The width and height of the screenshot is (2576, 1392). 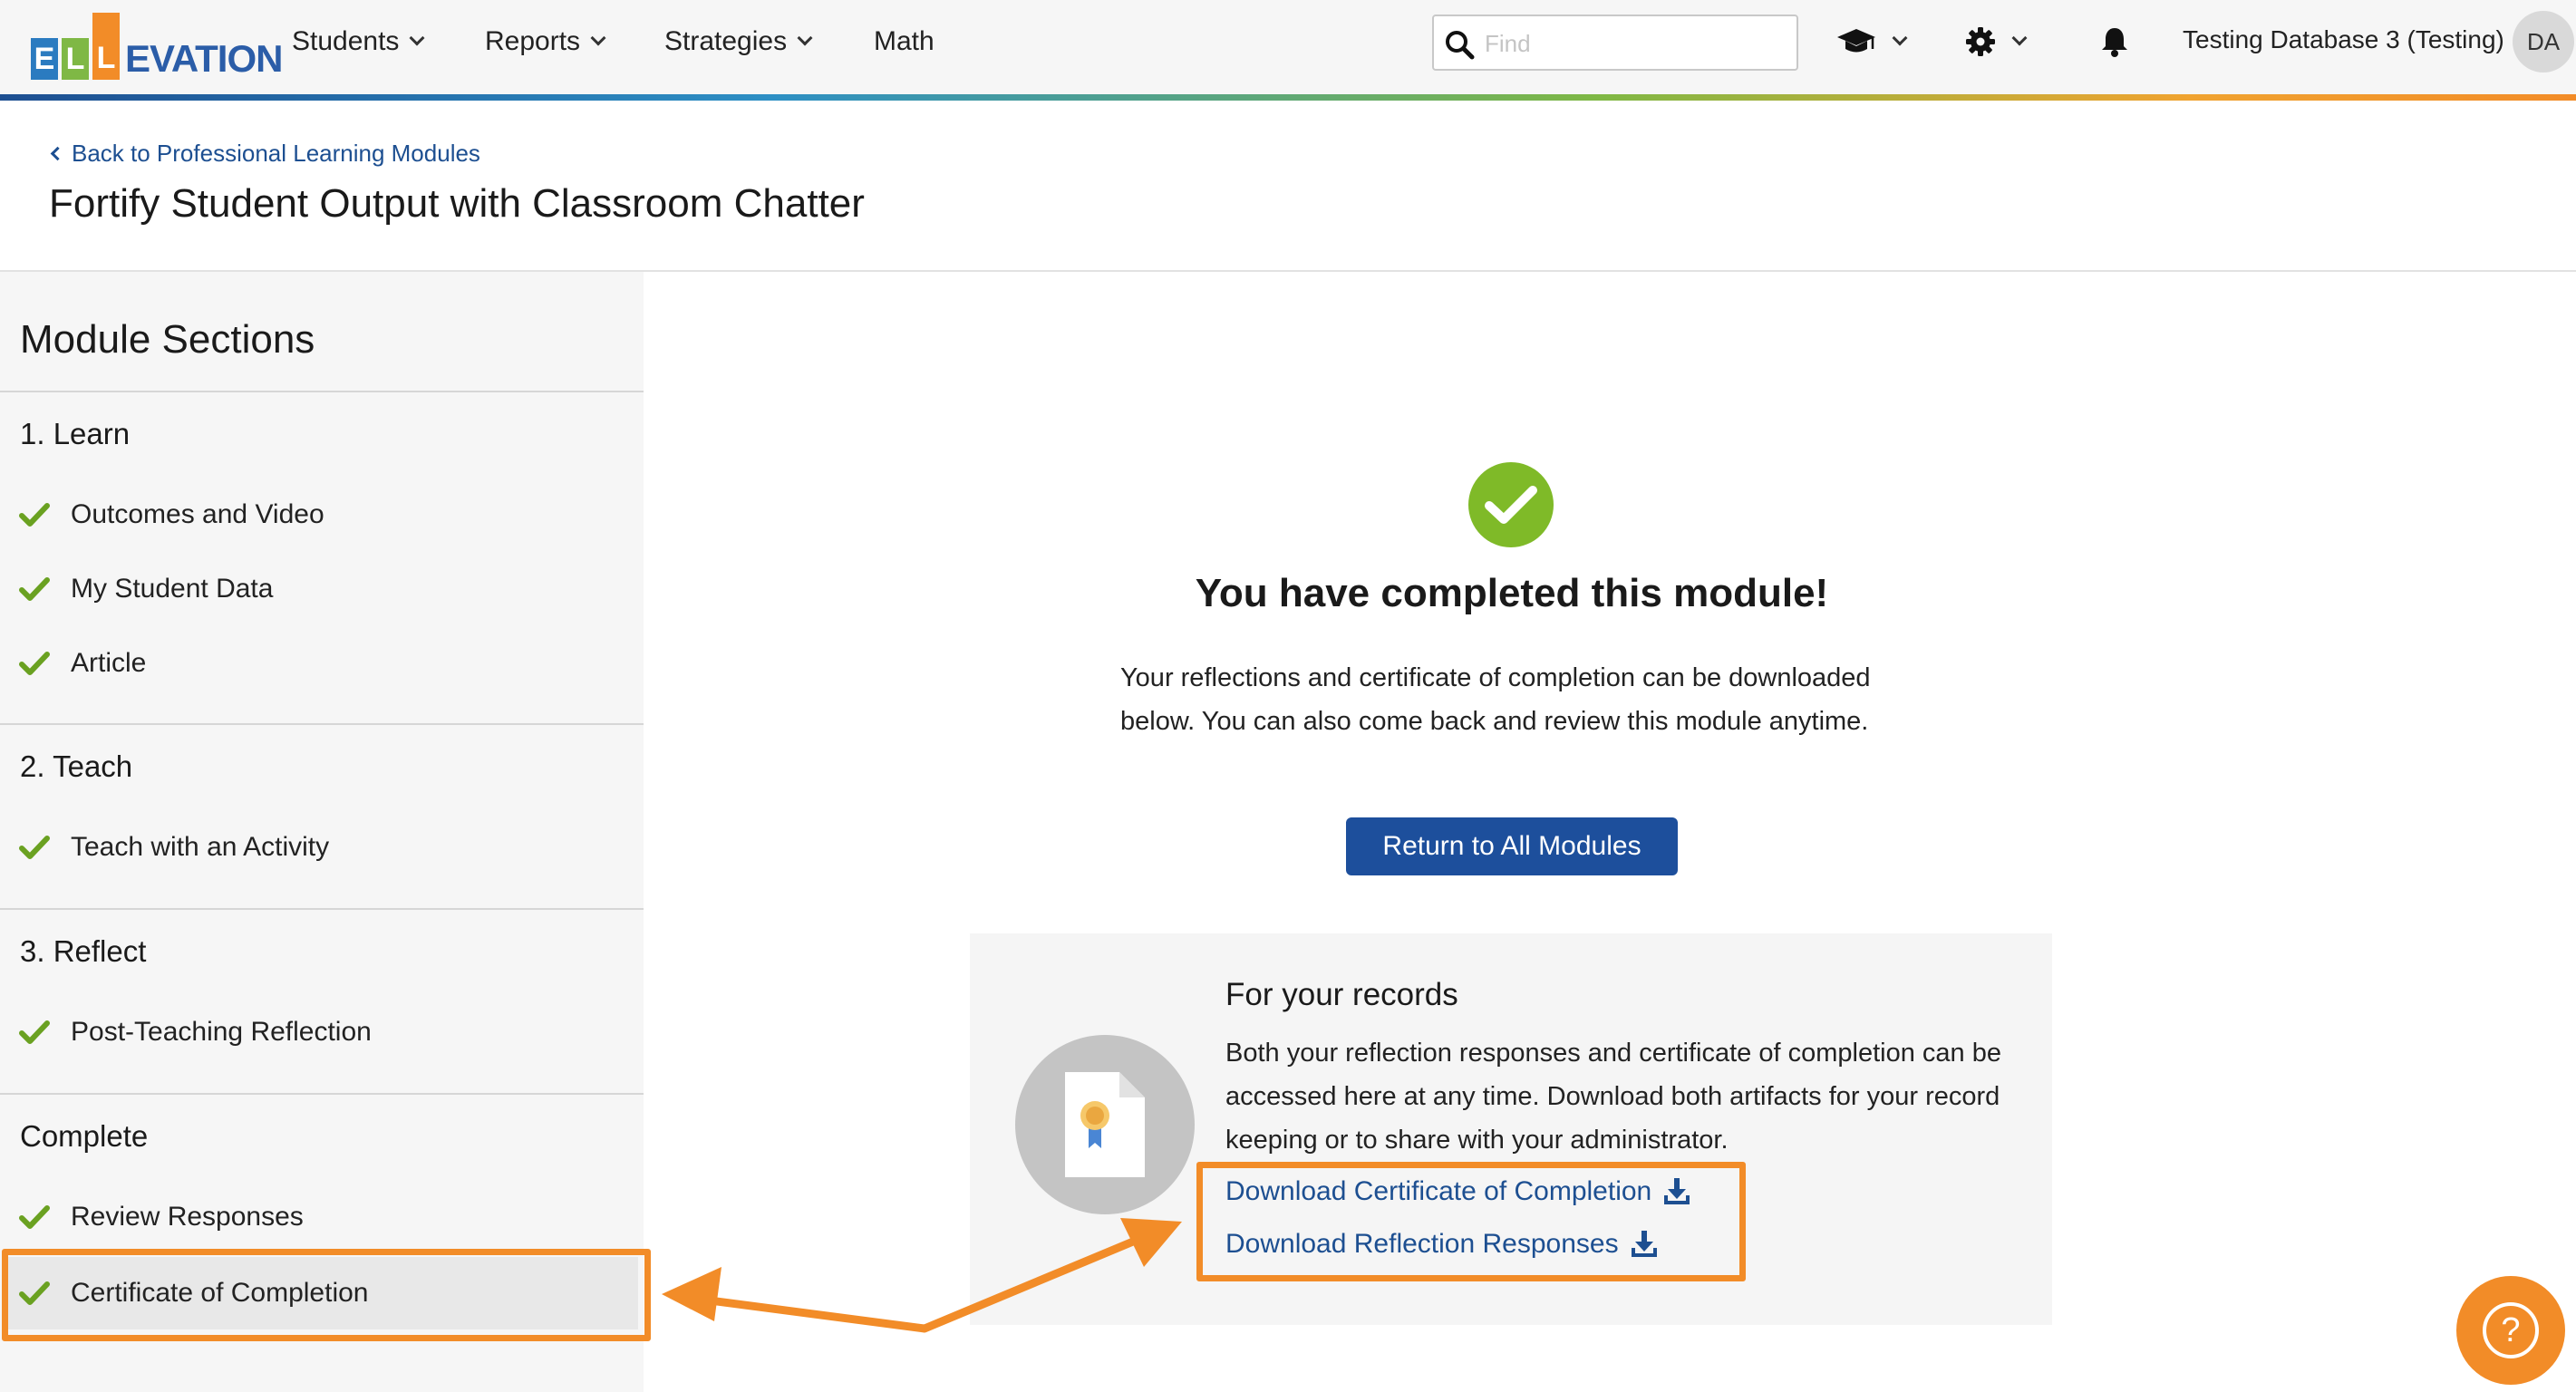 What do you see at coordinates (922, 1275) in the screenshot?
I see `annotation-arrows` at bounding box center [922, 1275].